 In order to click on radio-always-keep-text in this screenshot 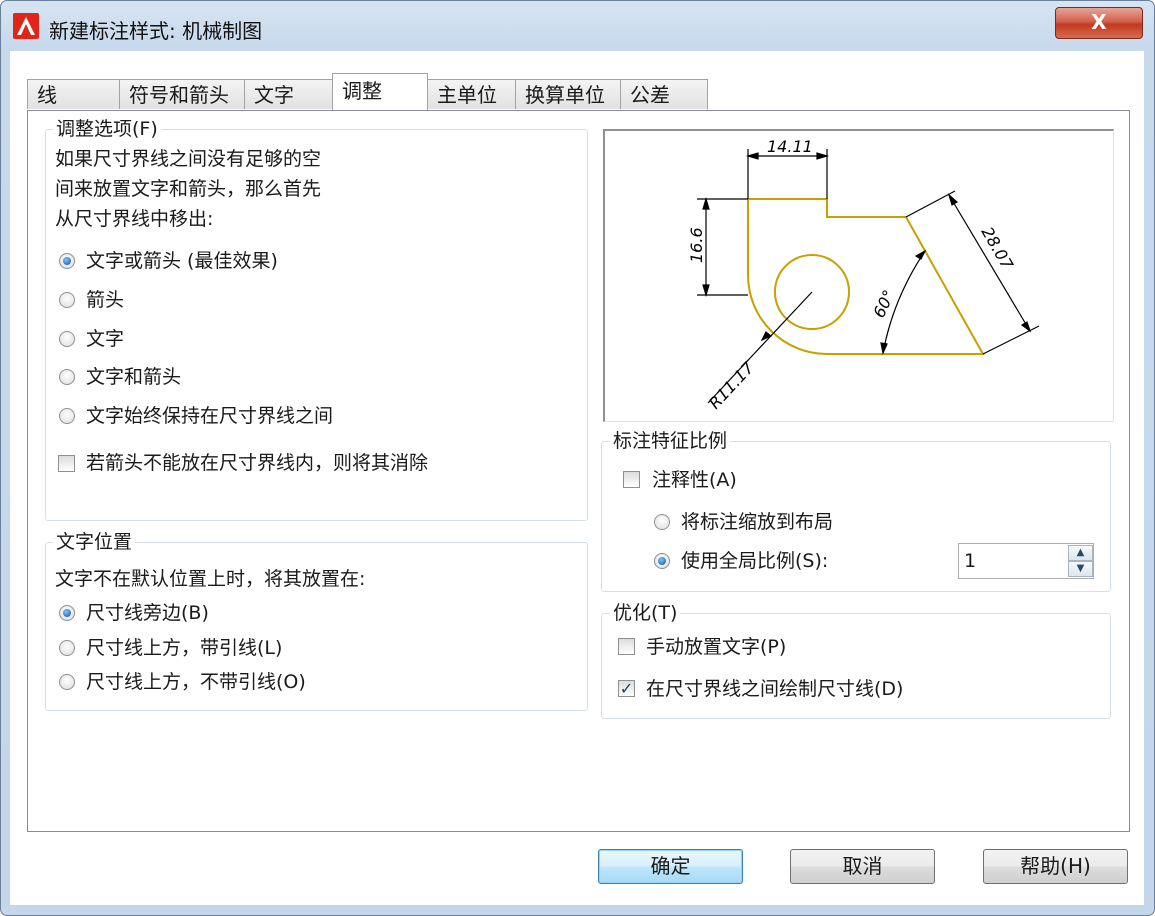, I will do `click(67, 416)`.